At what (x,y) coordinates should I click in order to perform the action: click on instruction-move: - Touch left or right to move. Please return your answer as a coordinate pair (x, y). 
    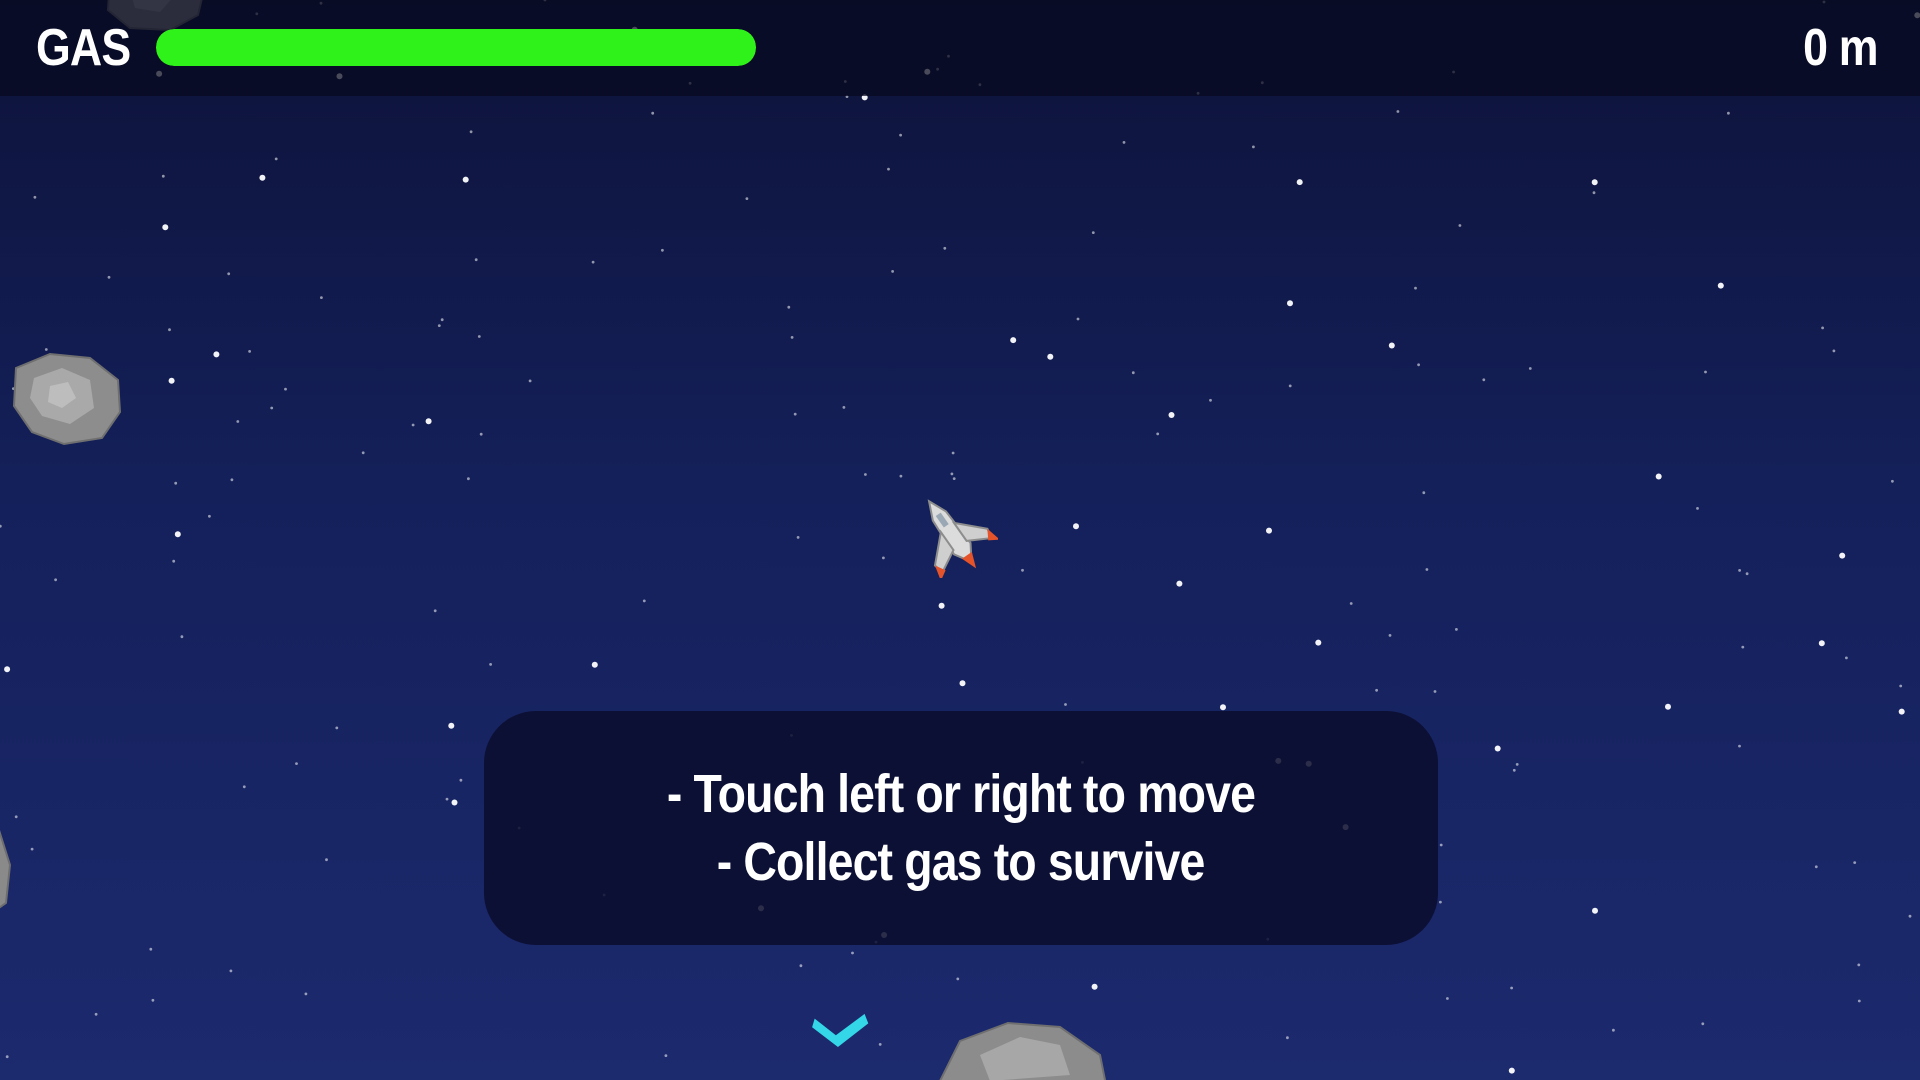
    Looking at the image, I should click on (961, 794).